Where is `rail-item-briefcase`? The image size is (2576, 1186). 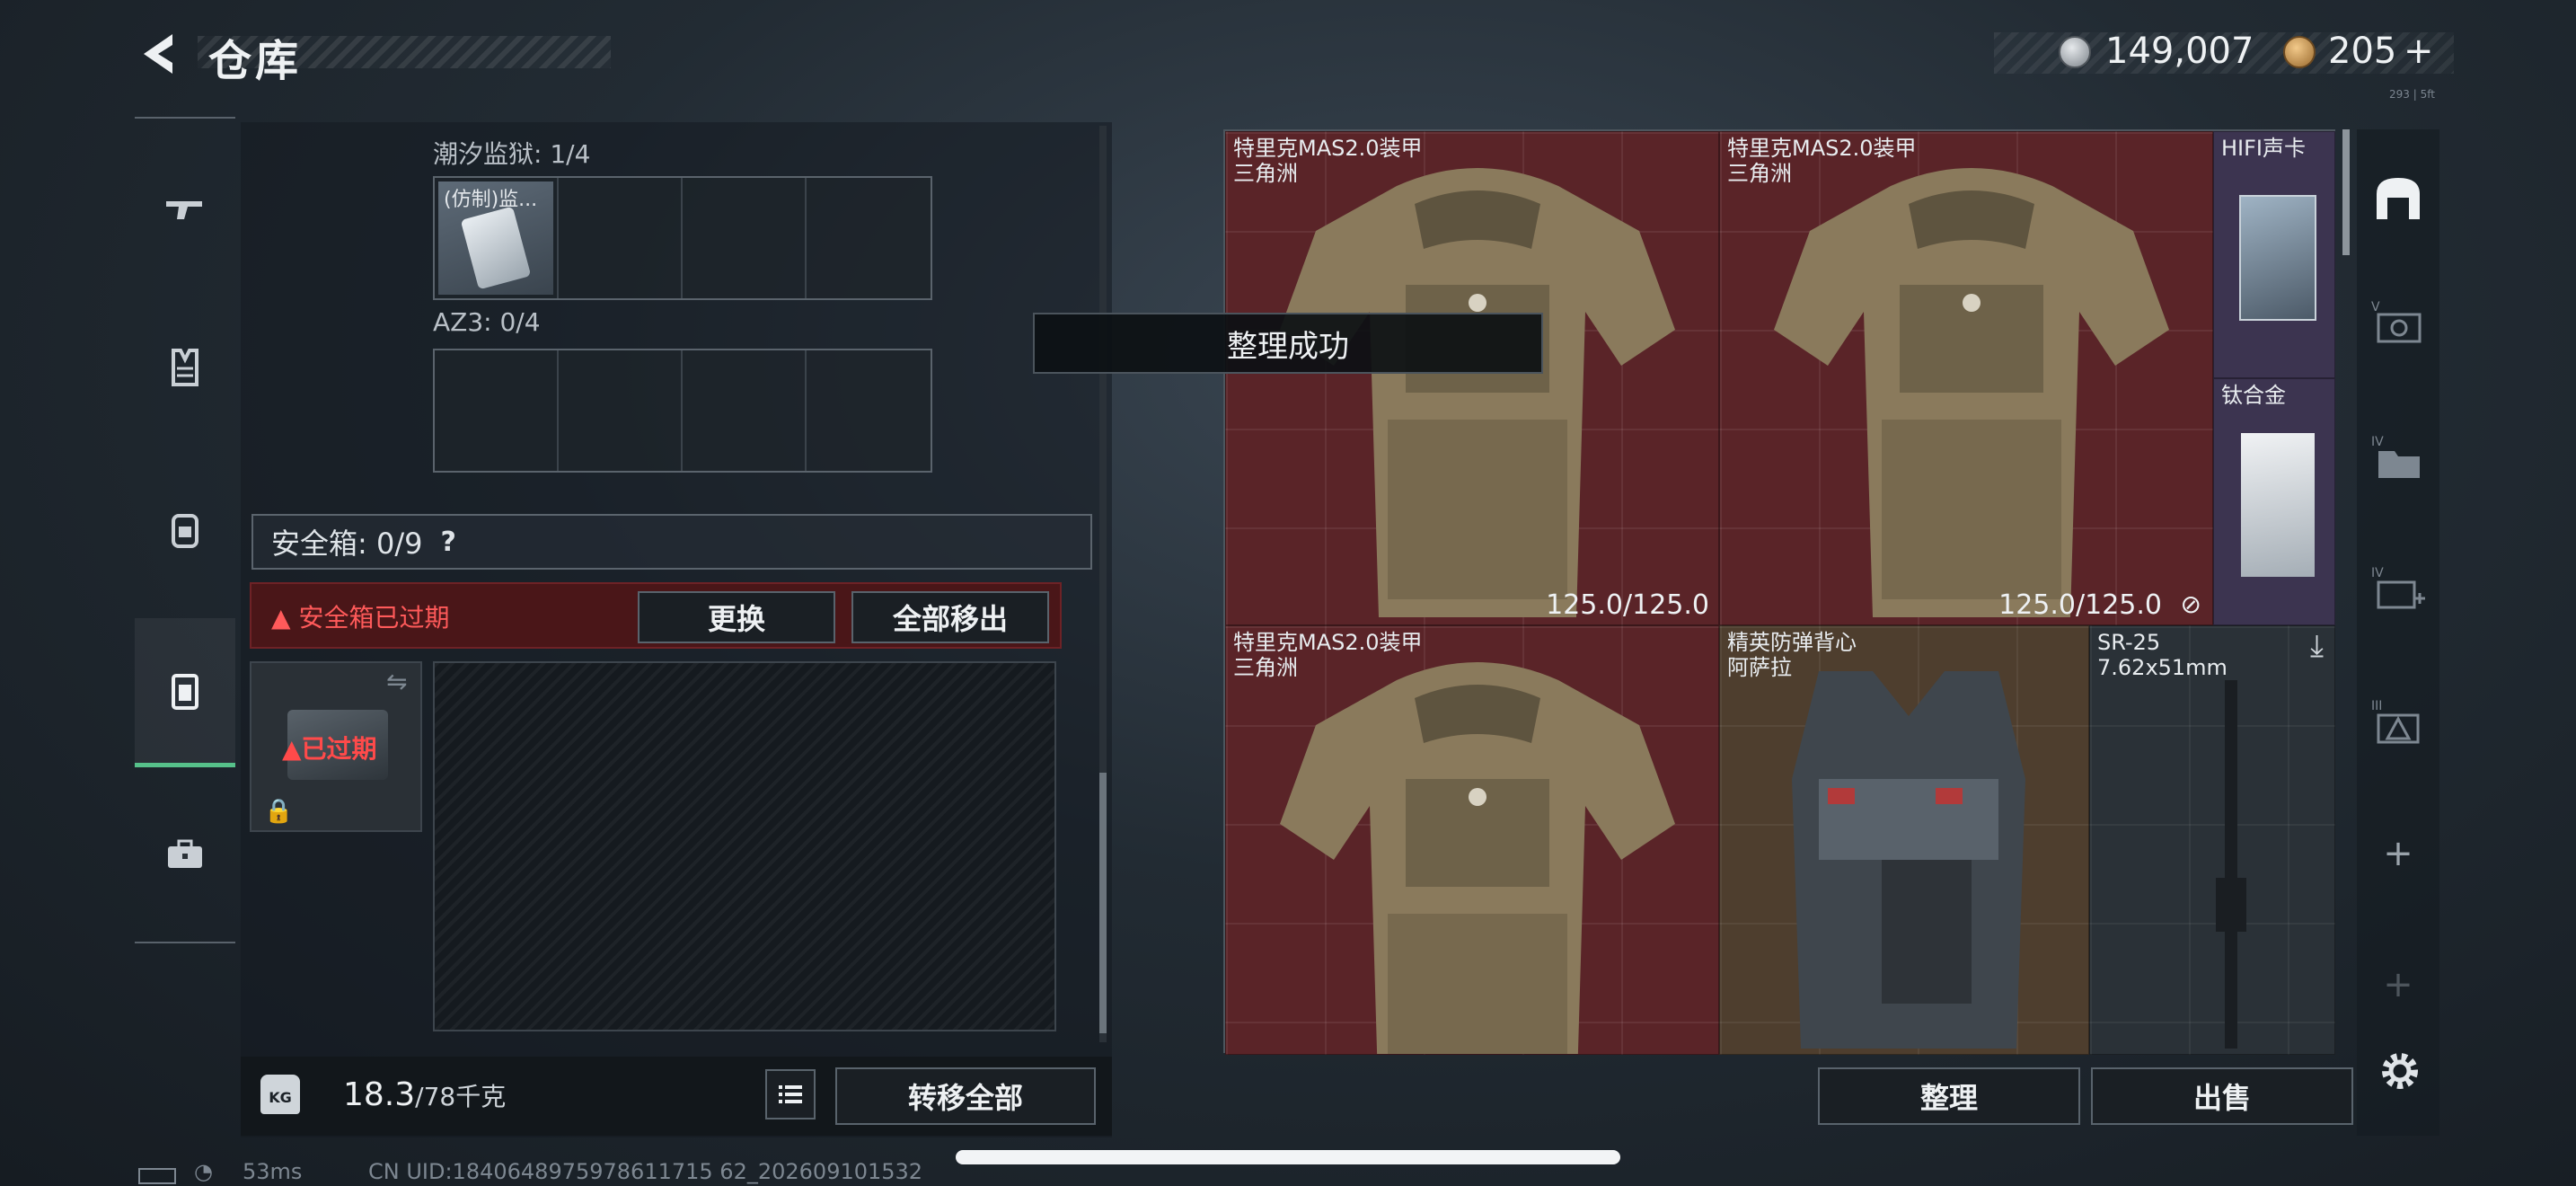
rail-item-briefcase is located at coordinates (185, 854).